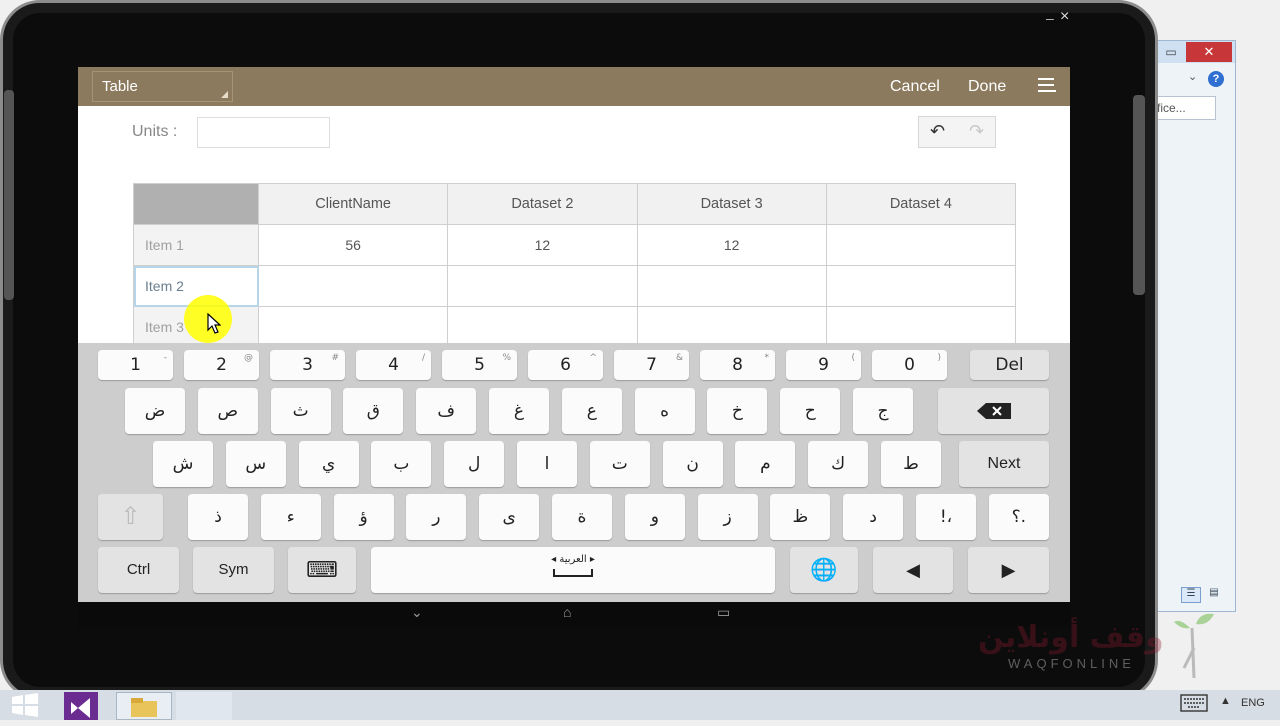 The height and width of the screenshot is (726, 1280). Describe the element at coordinates (692, 464) in the screenshot. I see `letter-key: ن` at that location.